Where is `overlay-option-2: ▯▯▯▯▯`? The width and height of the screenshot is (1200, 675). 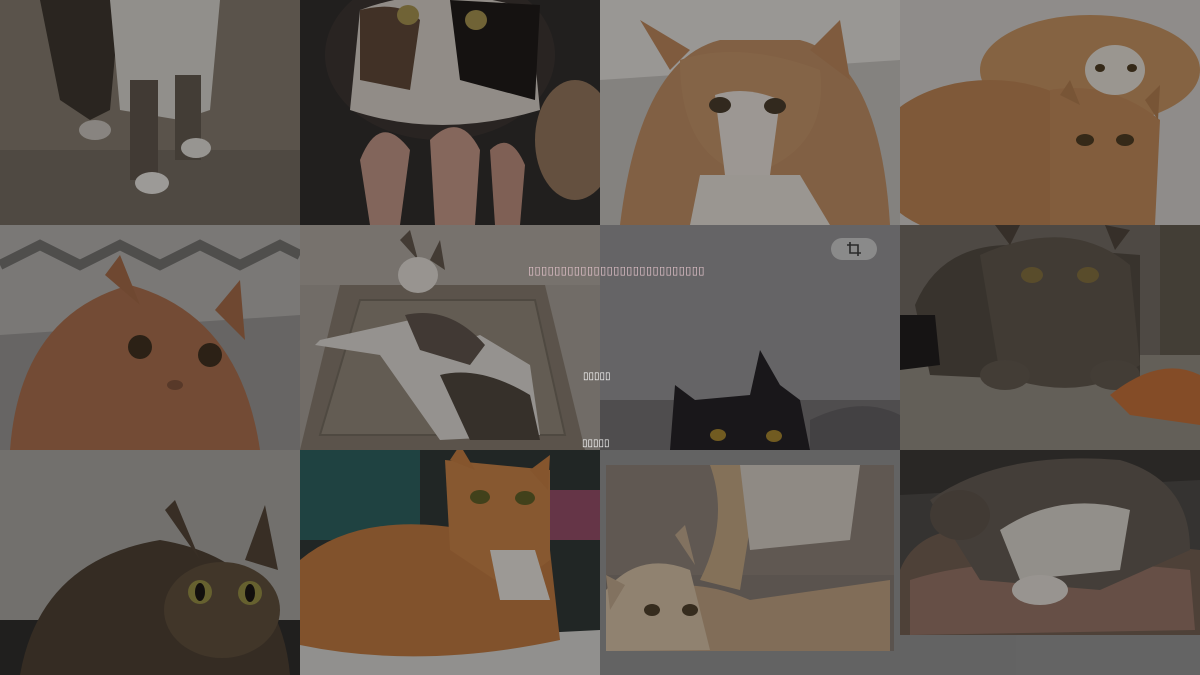
overlay-option-2: ▯▯▯▯▯ is located at coordinates (596, 443).